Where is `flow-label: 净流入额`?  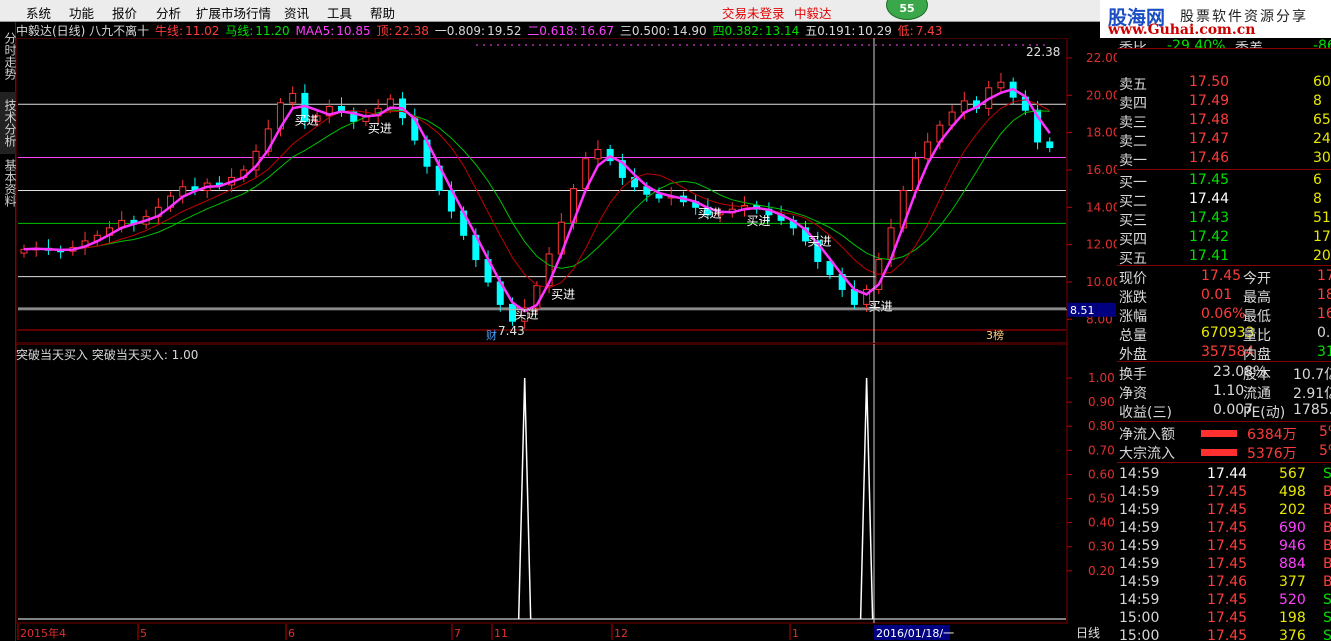 flow-label: 净流入额 is located at coordinates (1147, 435).